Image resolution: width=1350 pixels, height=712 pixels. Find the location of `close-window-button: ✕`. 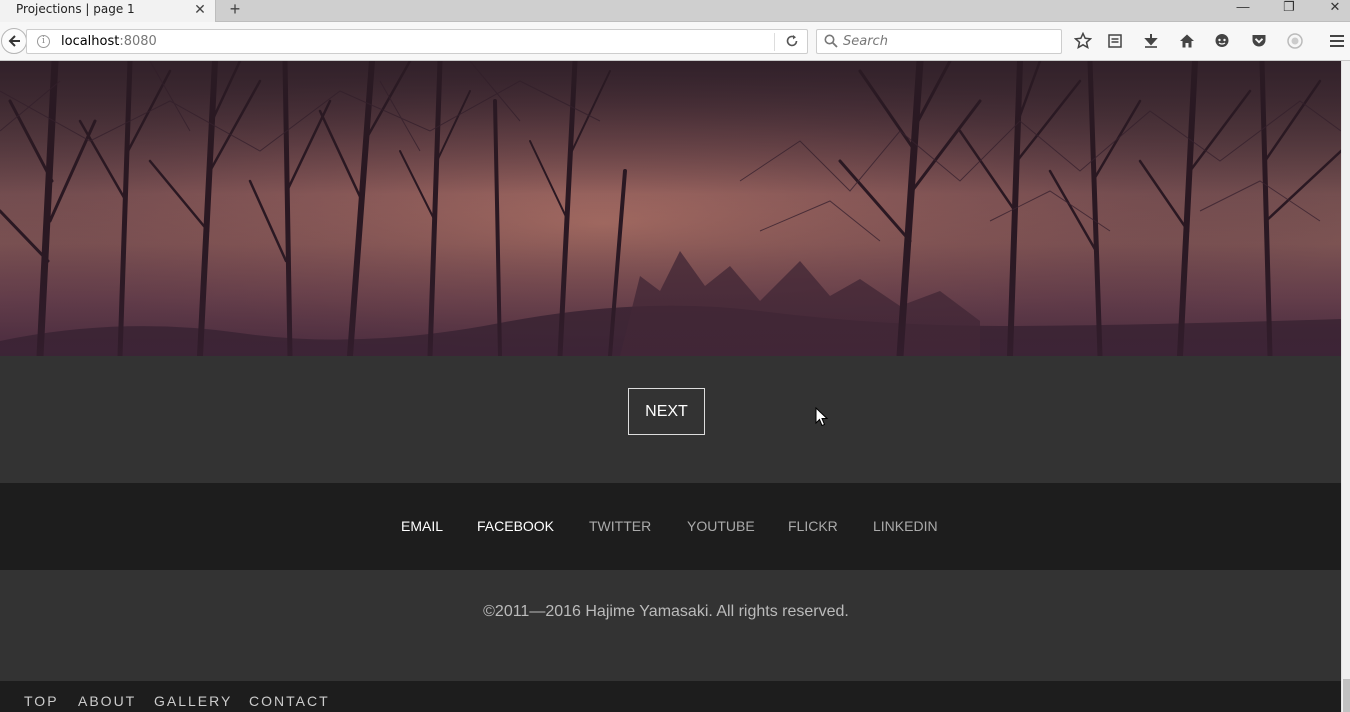

close-window-button: ✕ is located at coordinates (1335, 8).